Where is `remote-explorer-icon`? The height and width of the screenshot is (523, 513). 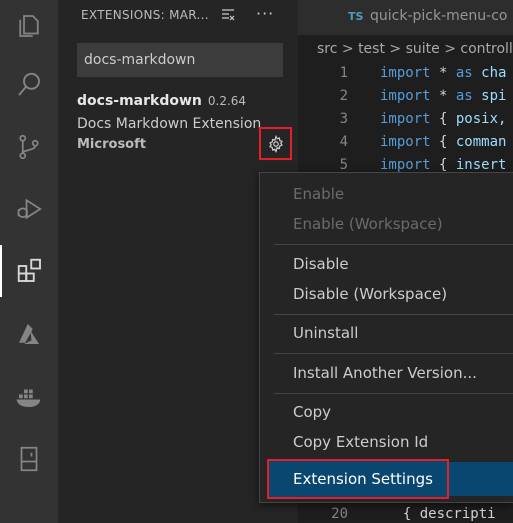 remote-explorer-icon is located at coordinates (29, 459).